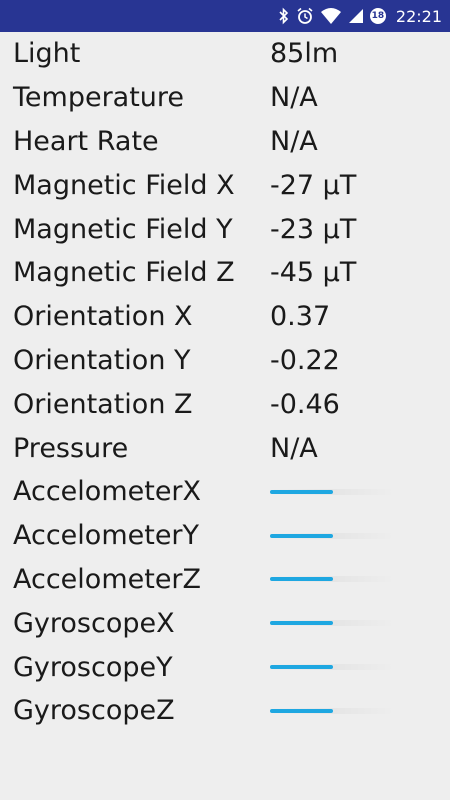 The image size is (450, 800). I want to click on wifi-icon, so click(331, 16).